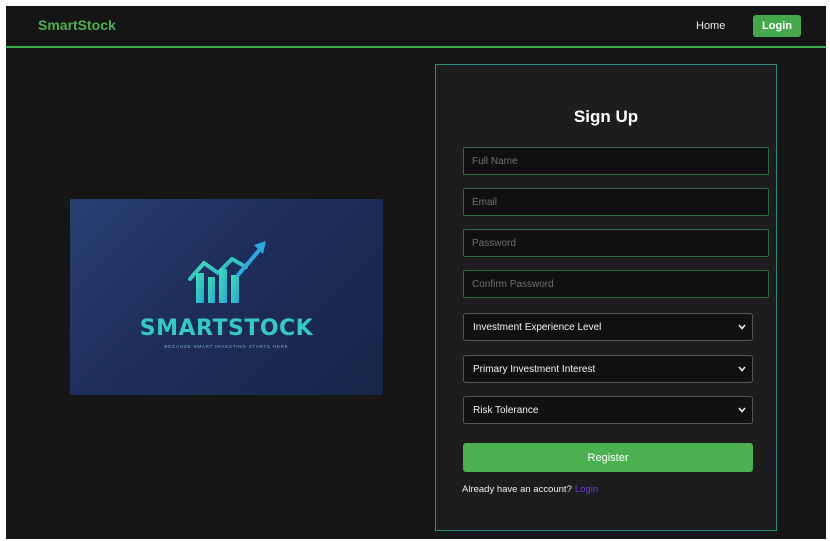  I want to click on investment-interest-label: Primary Investment Interest, so click(534, 369).